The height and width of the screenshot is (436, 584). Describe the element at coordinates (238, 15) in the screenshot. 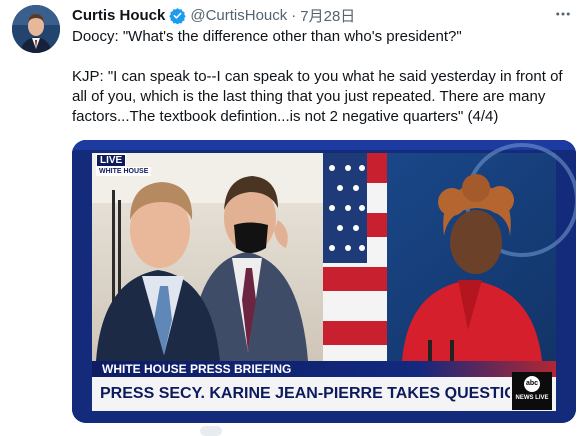

I see `author-handle: @CurtisHouck` at that location.